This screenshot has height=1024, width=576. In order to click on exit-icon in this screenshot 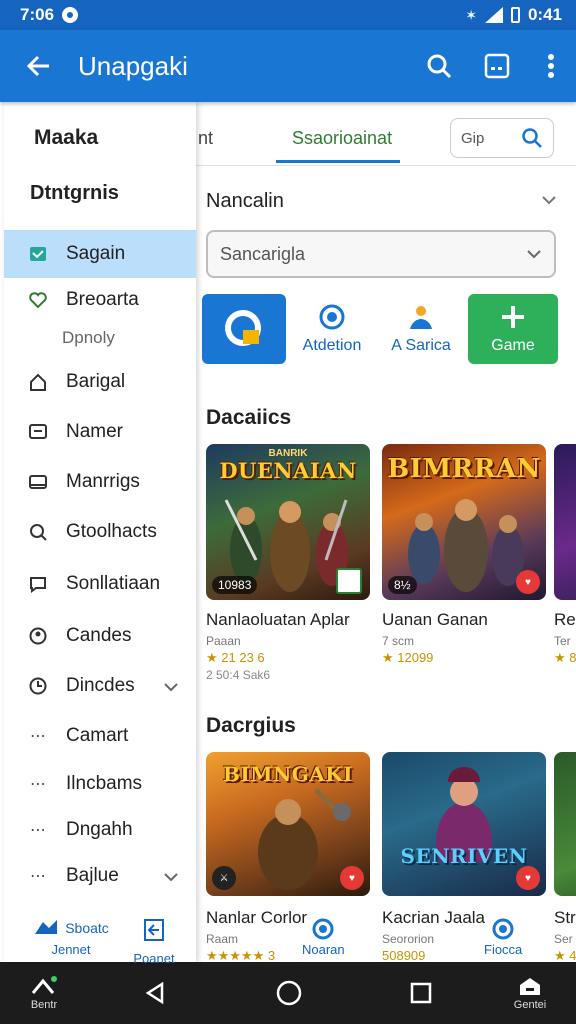, I will do `click(154, 930)`.